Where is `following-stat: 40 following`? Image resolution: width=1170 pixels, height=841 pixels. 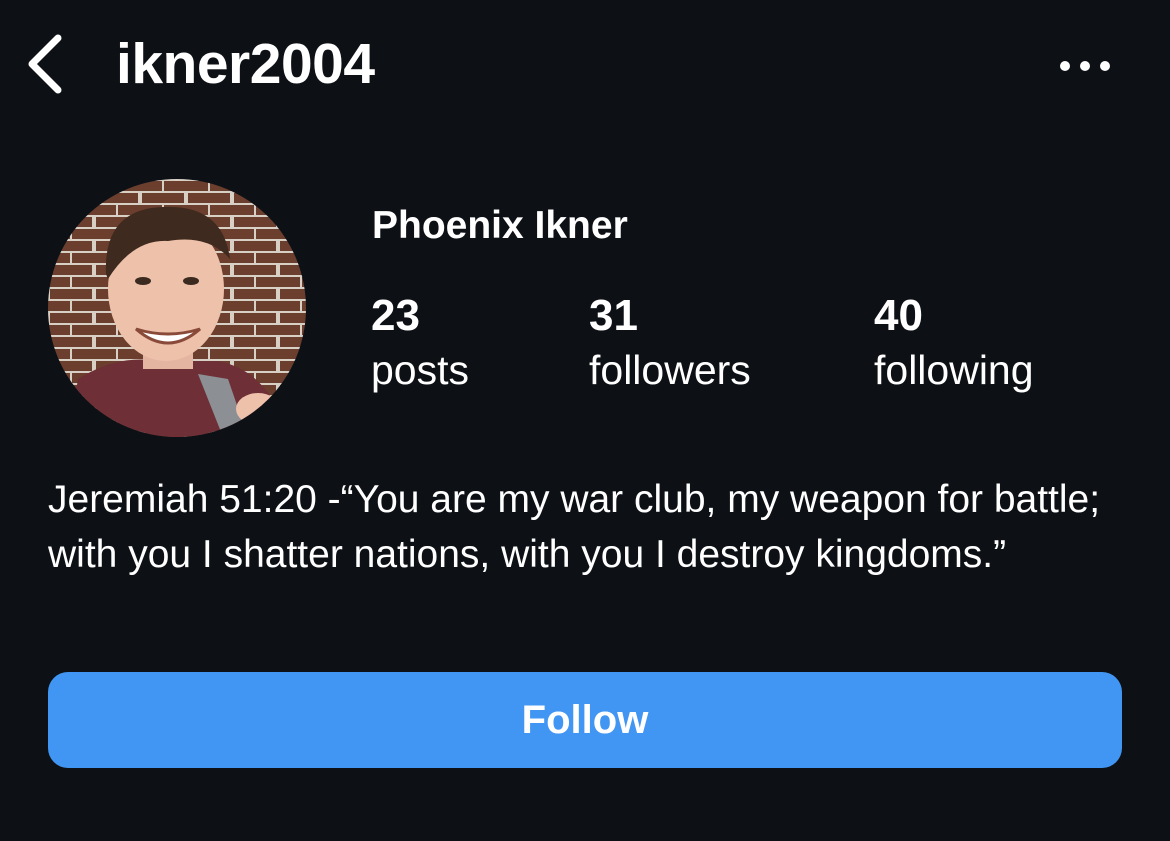
following-stat: 40 following is located at coordinates (954, 343).